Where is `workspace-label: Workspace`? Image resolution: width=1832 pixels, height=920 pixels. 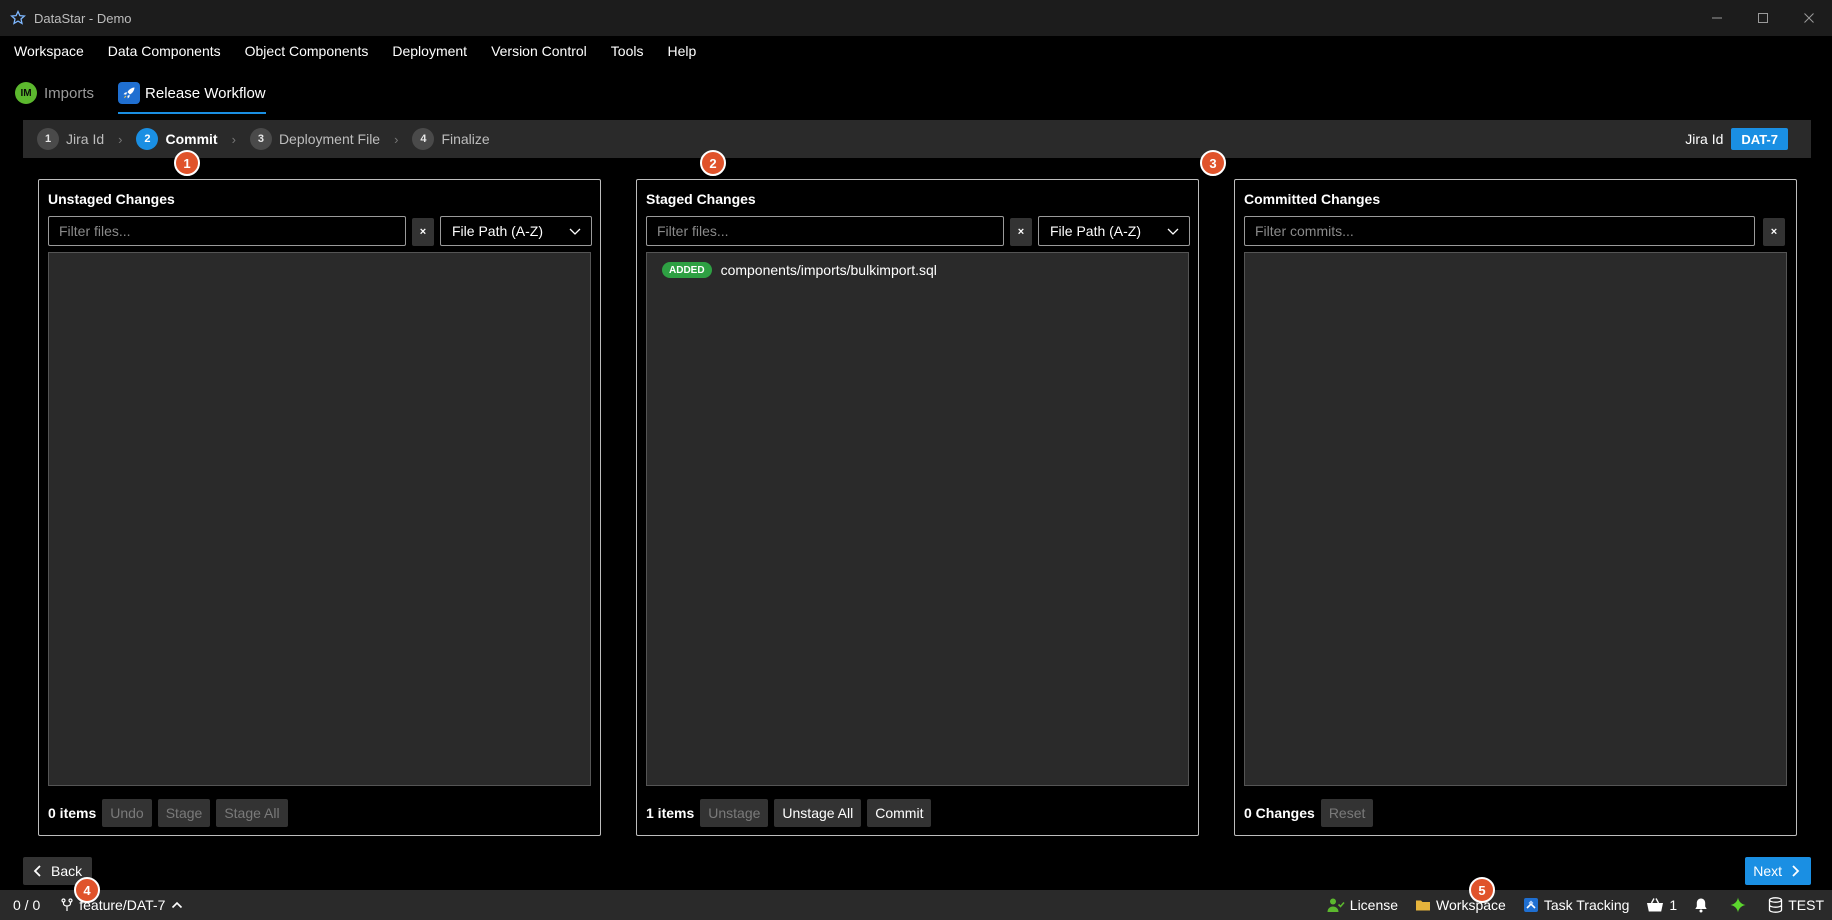 workspace-label: Workspace is located at coordinates (1471, 905).